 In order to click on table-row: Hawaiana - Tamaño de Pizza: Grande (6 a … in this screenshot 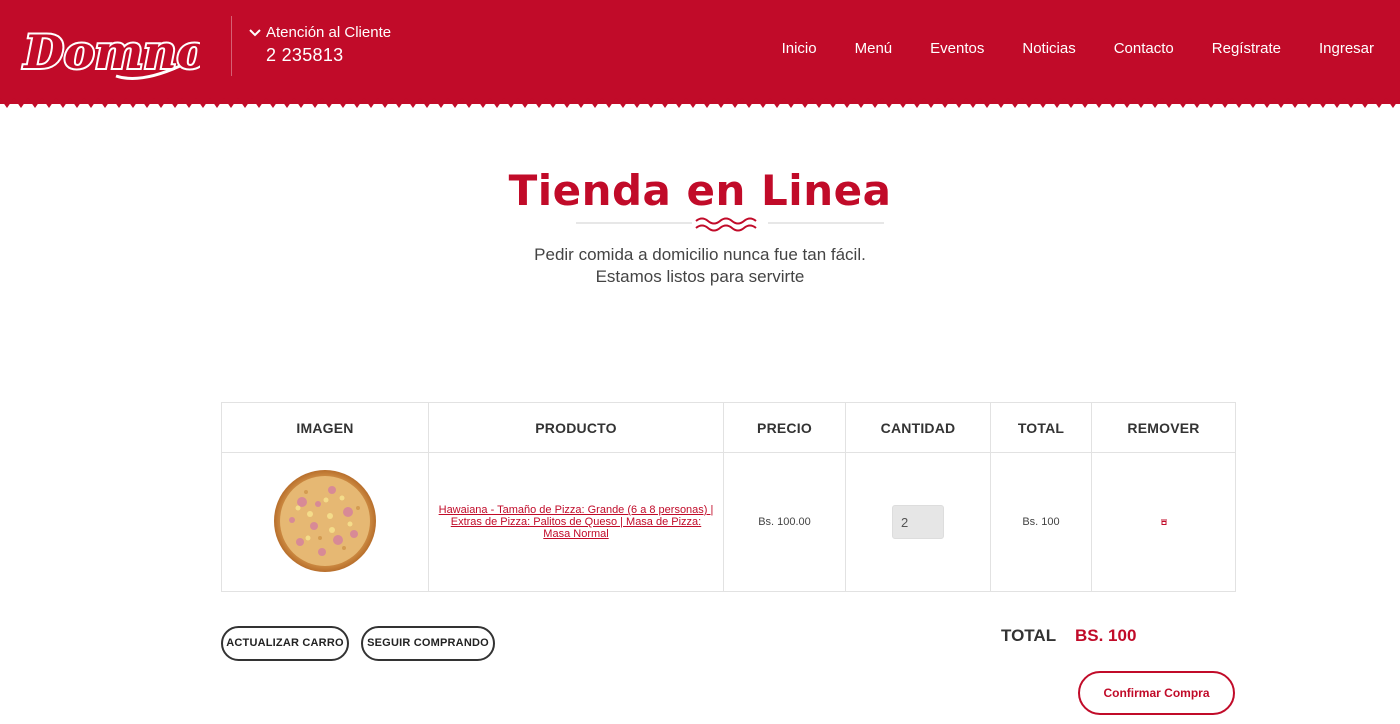, I will do `click(728, 522)`.